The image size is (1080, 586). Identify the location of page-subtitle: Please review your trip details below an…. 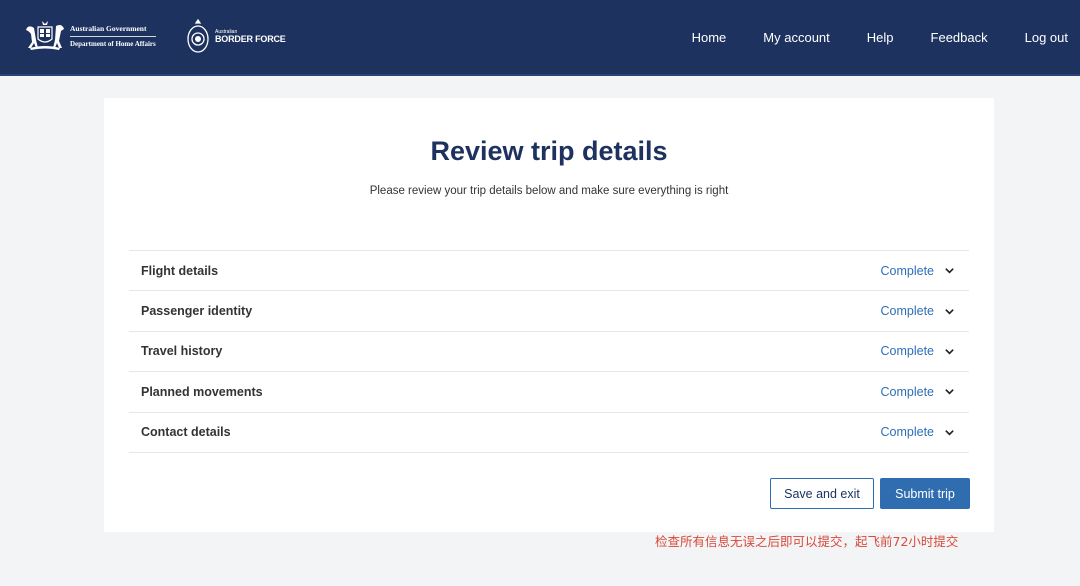
(549, 191).